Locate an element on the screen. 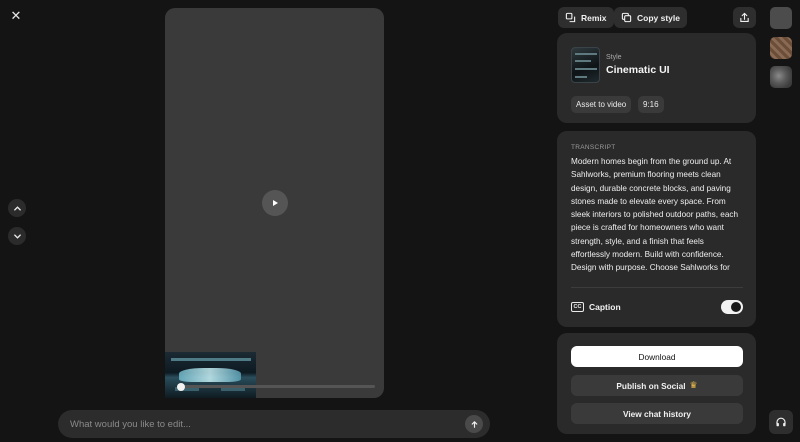  publish-label: Publish on Social is located at coordinates (651, 385).